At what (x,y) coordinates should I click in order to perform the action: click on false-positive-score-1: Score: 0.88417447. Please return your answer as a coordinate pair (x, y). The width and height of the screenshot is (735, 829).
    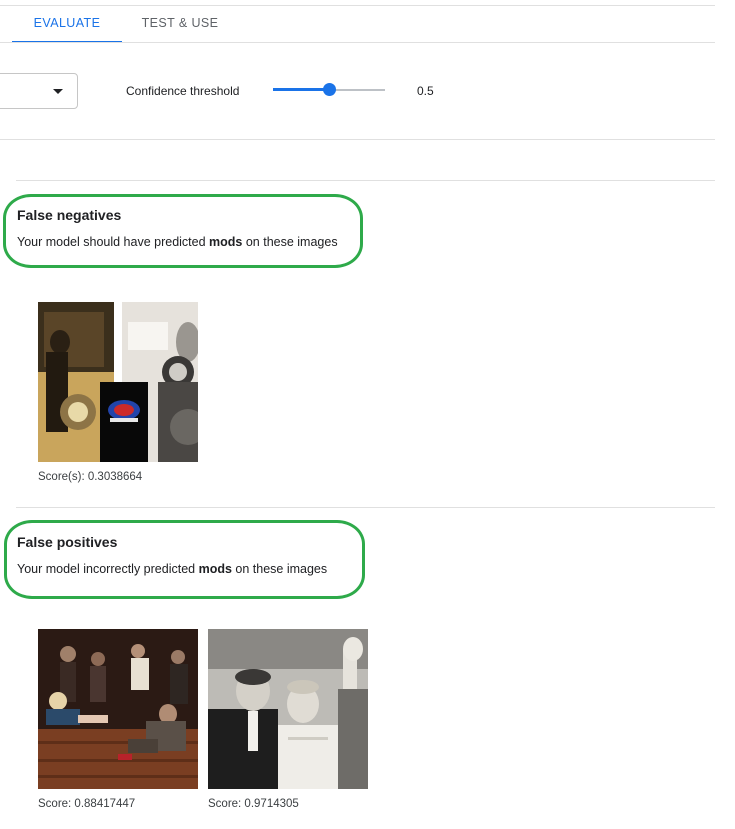
    Looking at the image, I should click on (87, 804).